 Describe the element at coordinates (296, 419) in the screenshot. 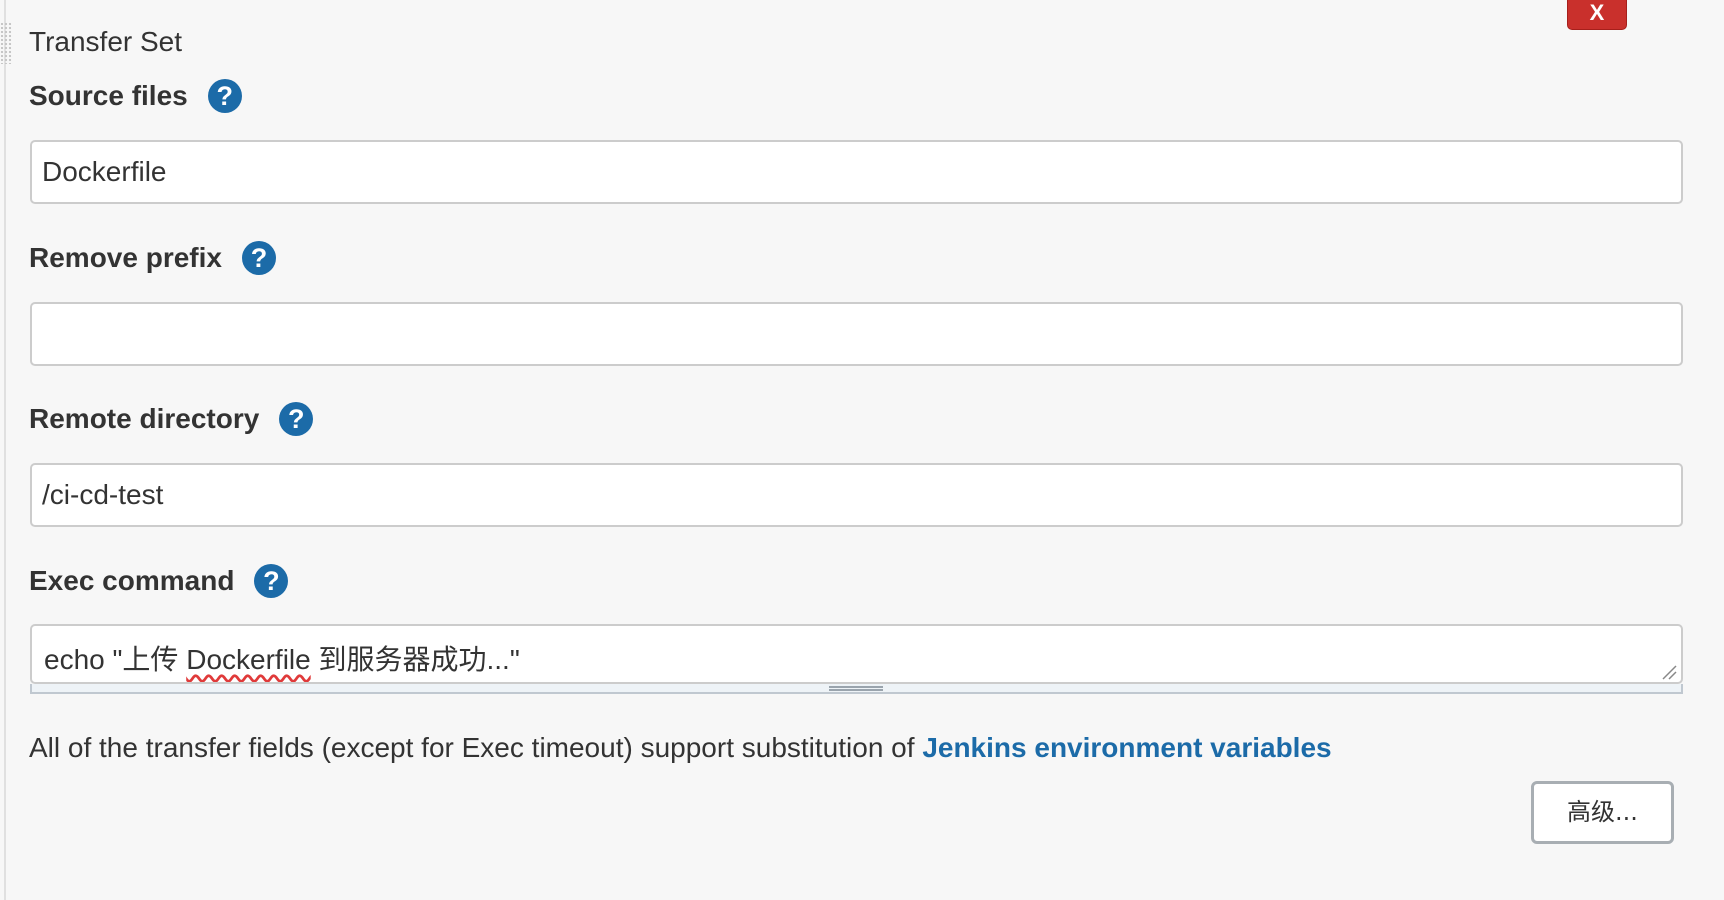

I see `remote-directory-help-icon: ?` at that location.